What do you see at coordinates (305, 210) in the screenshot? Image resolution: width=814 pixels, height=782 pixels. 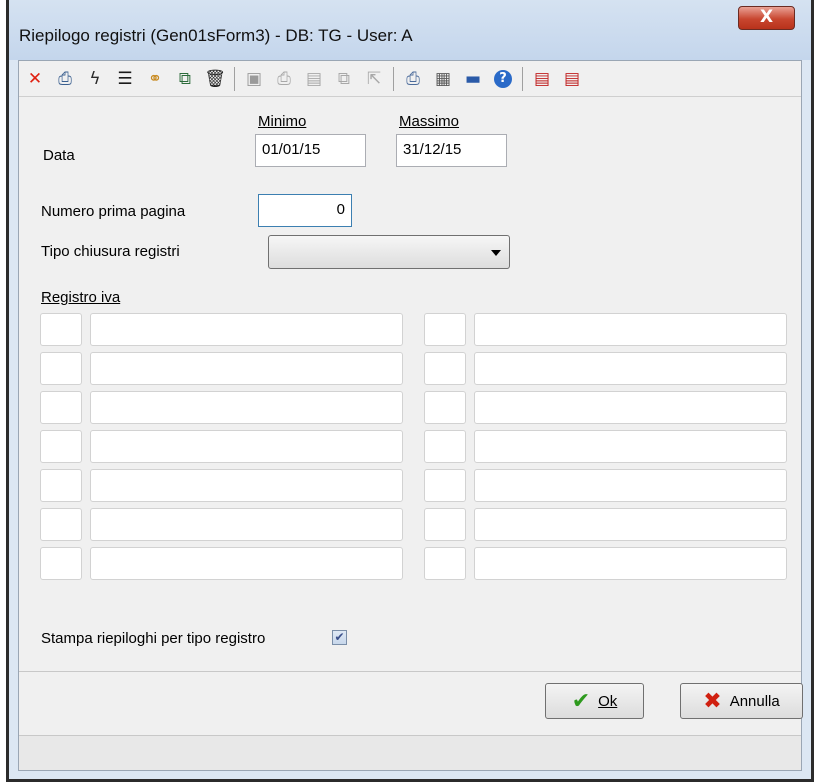 I see `numero-prima-pagina-field: 0` at bounding box center [305, 210].